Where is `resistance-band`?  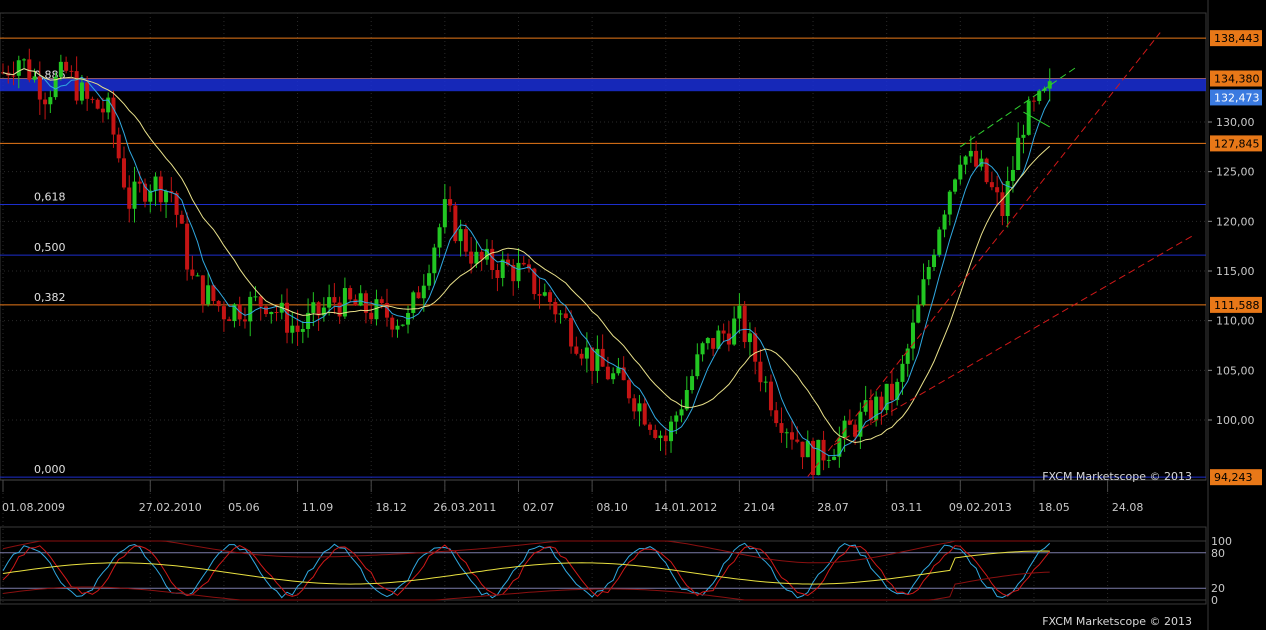 resistance-band is located at coordinates (603, 85).